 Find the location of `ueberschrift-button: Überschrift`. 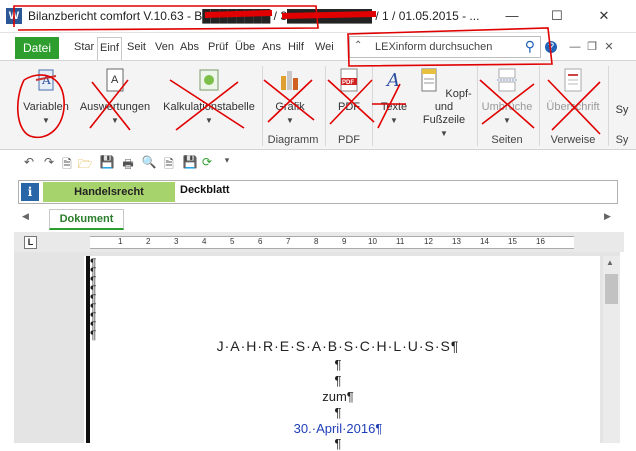

ueberschrift-button: Überschrift is located at coordinates (573, 90).